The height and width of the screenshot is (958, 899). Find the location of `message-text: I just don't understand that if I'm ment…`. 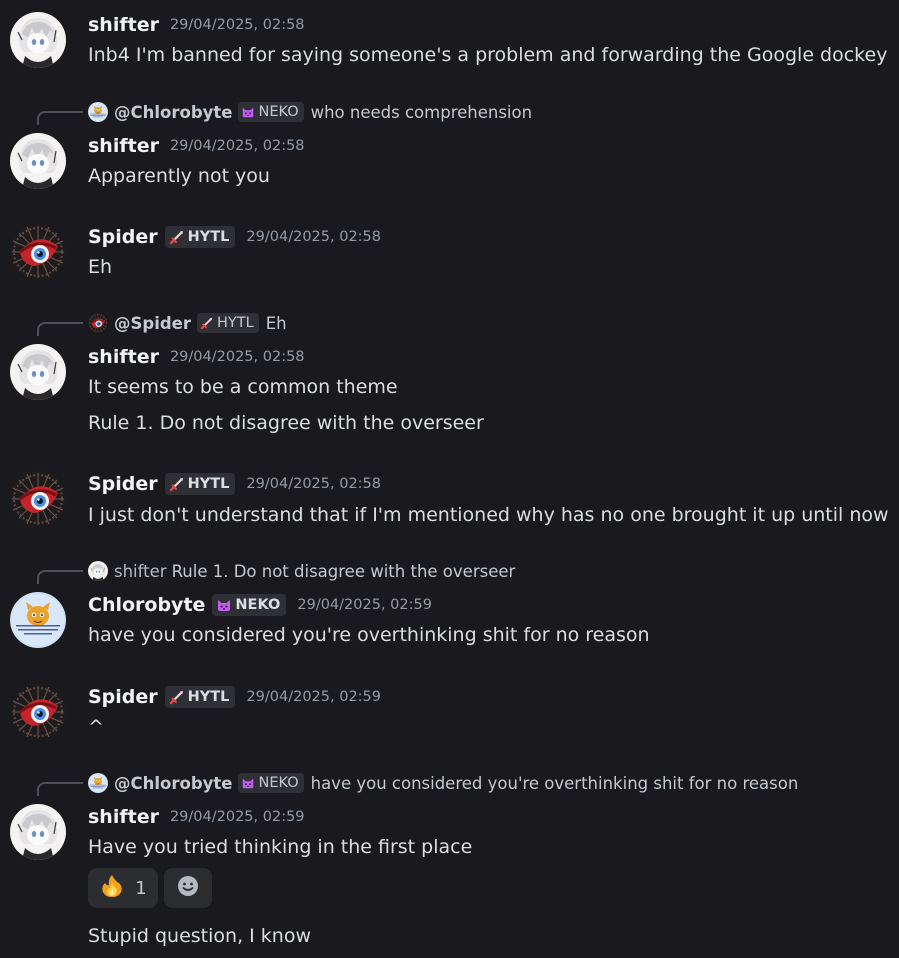

message-text: I just don't understand that if I'm ment… is located at coordinates (488, 515).